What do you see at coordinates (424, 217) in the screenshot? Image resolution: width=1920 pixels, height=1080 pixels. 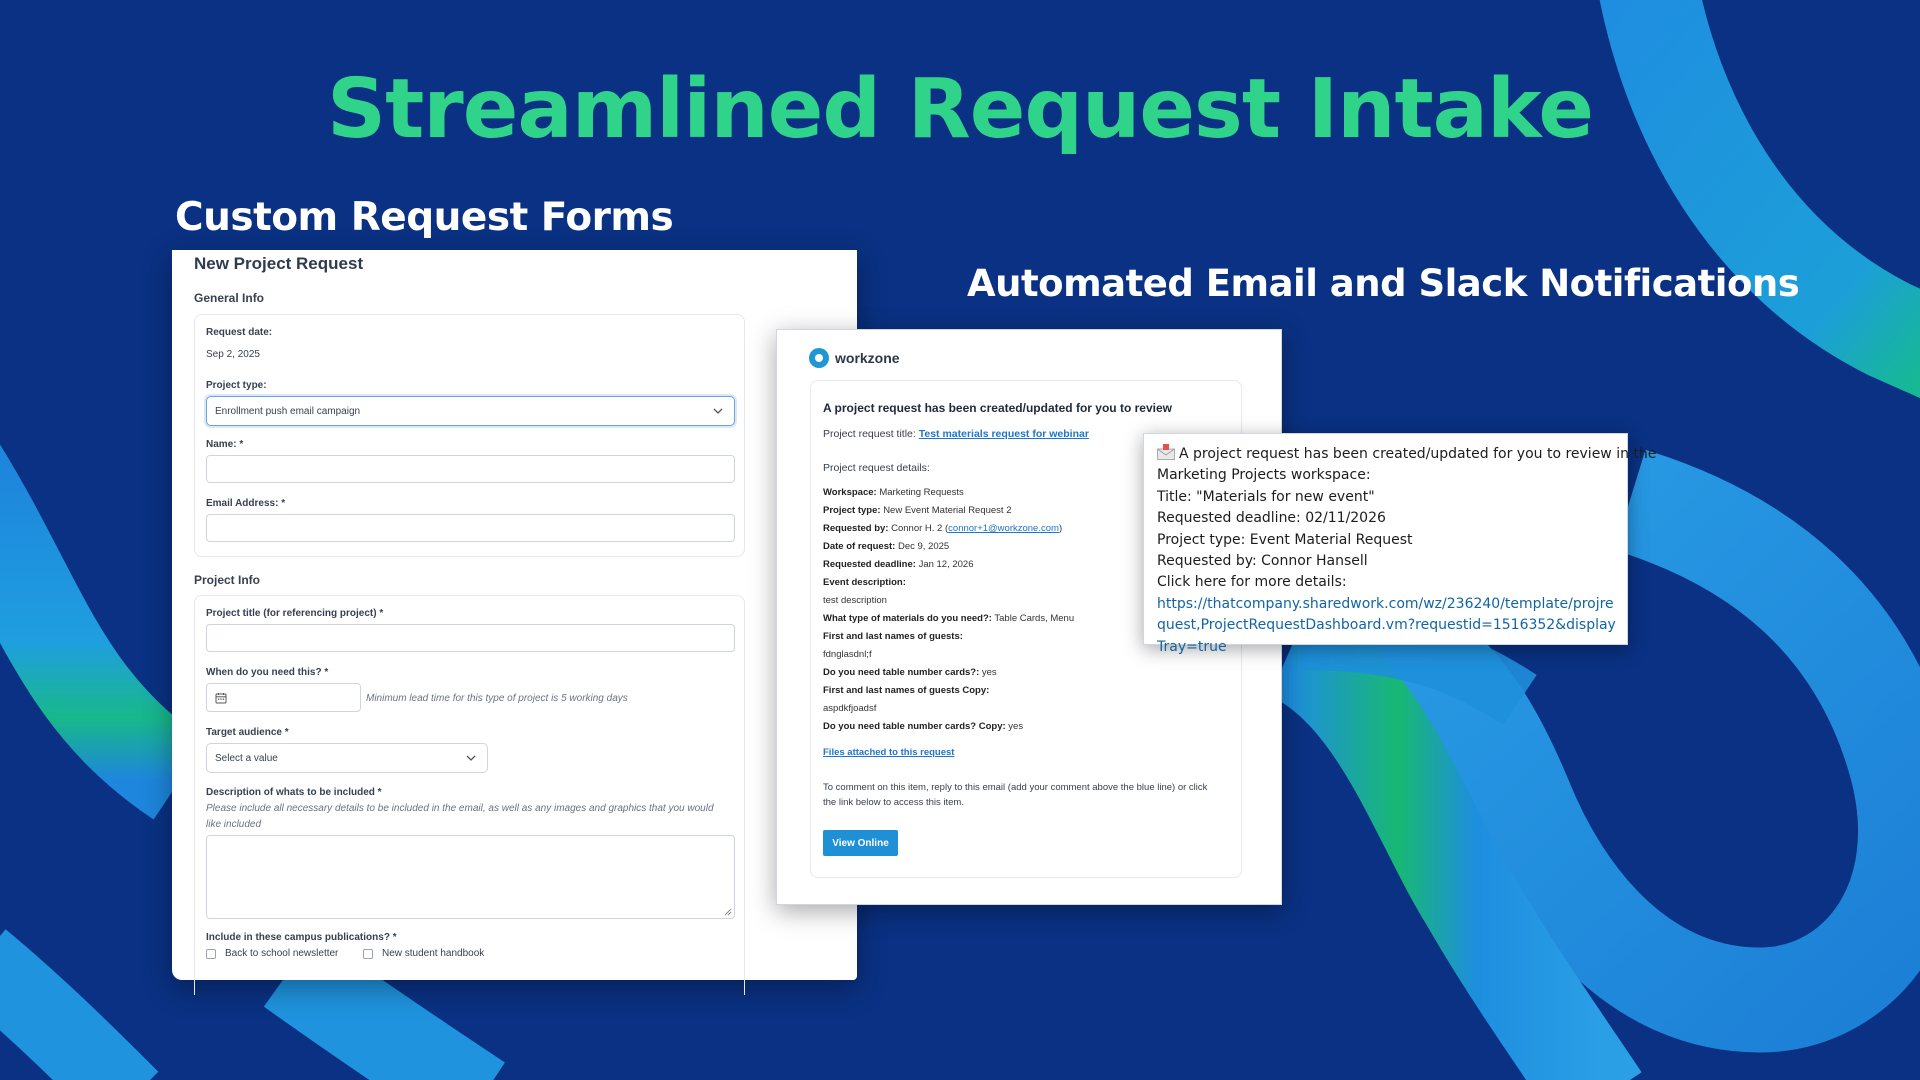 I see `forms-section-title: Custom Request Forms` at bounding box center [424, 217].